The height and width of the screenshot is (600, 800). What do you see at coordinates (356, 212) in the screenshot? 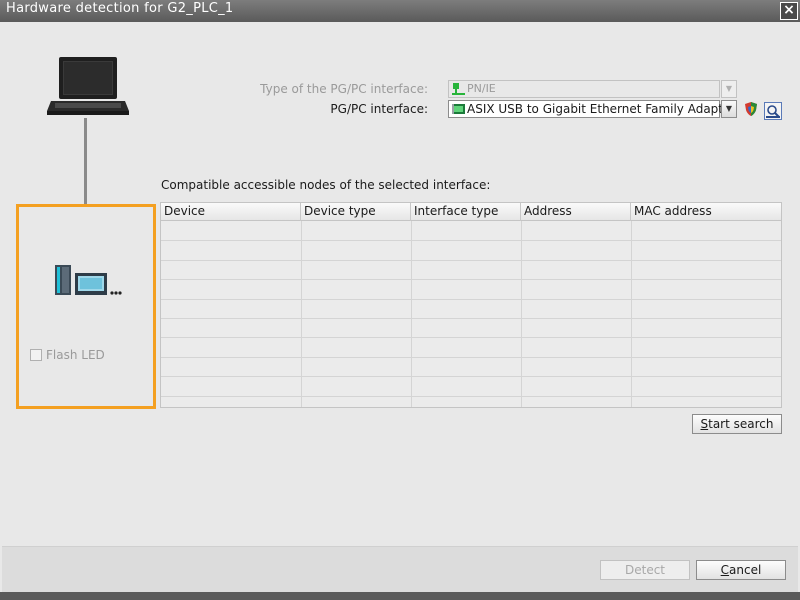
I see `column-header-device-type: Device type` at bounding box center [356, 212].